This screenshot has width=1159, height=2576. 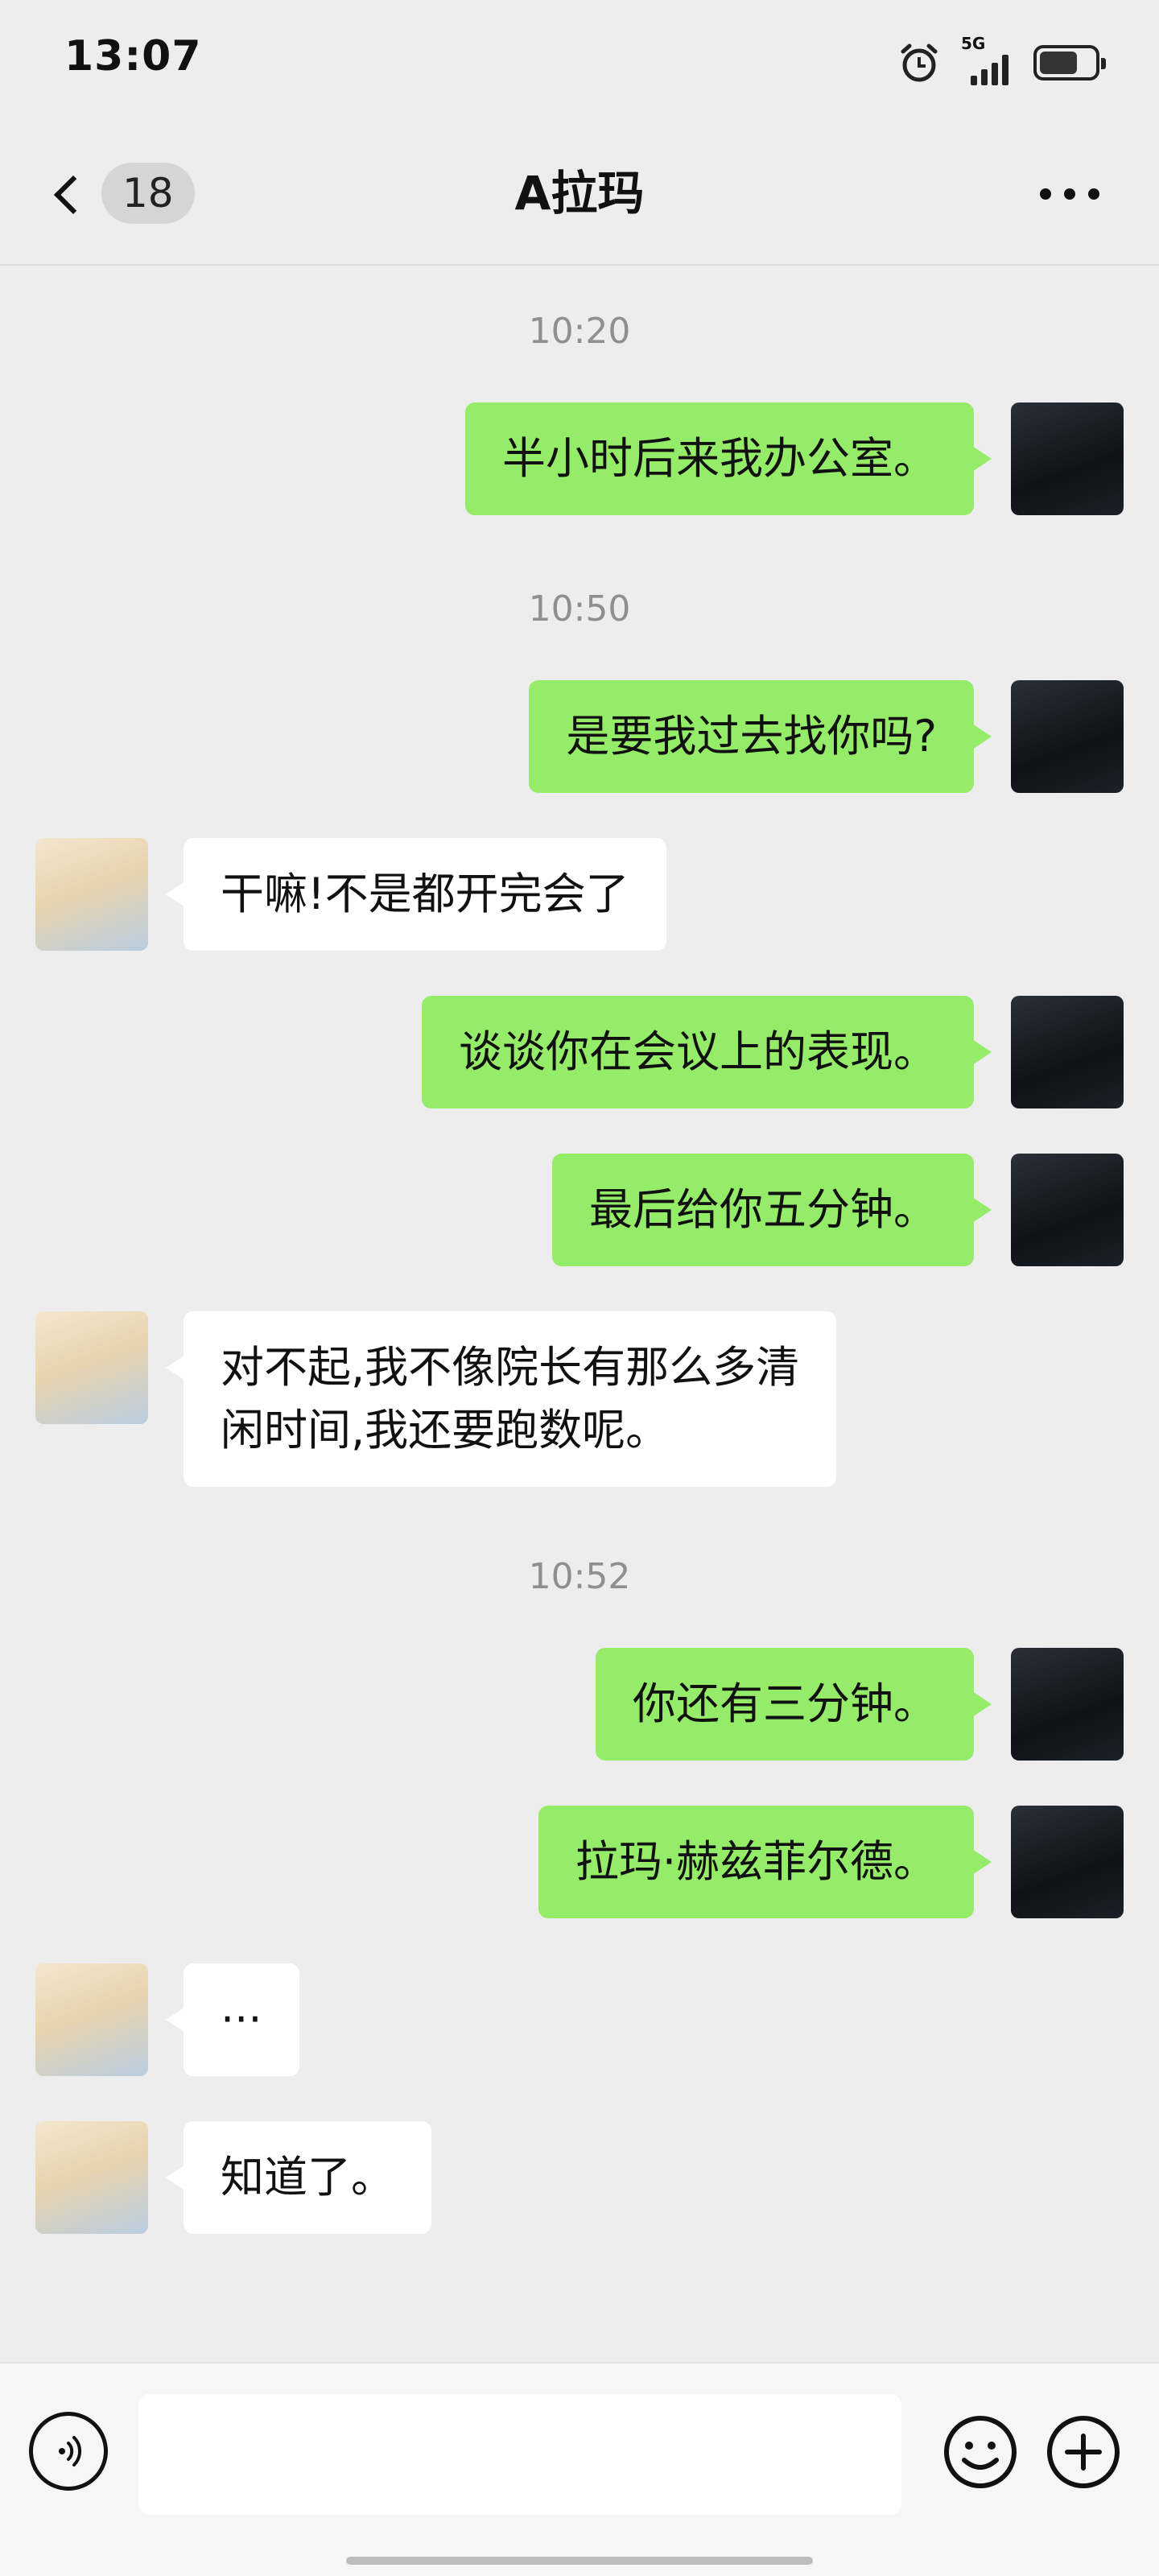 What do you see at coordinates (416, 894) in the screenshot?
I see `message-bubble: 干嘛!不是都开完会了` at bounding box center [416, 894].